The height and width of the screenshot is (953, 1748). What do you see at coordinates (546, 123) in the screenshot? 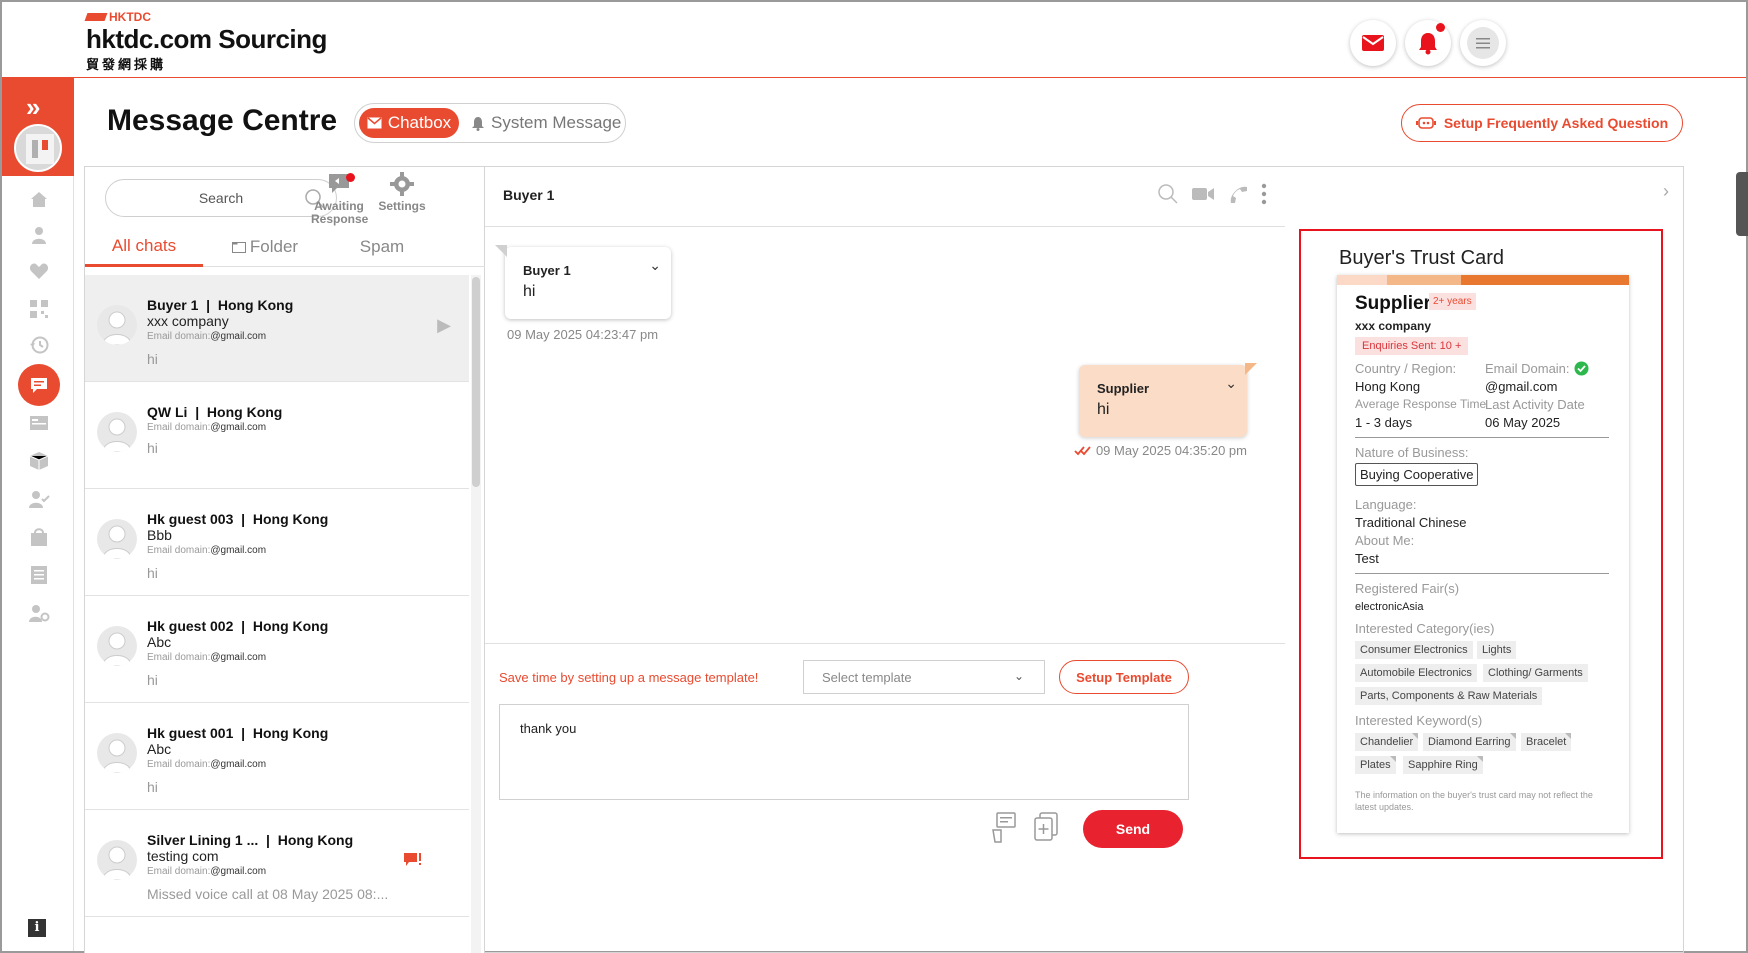
I see `tab-system-message: System Message` at bounding box center [546, 123].